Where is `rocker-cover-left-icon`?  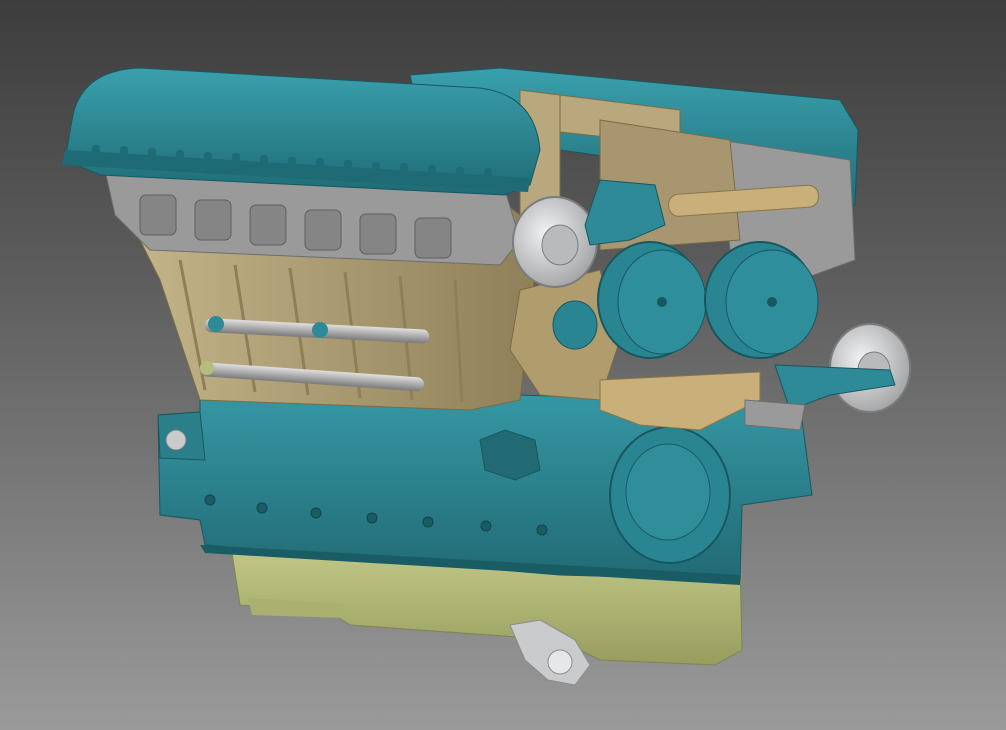 rocker-cover-left-icon is located at coordinates (301, 131).